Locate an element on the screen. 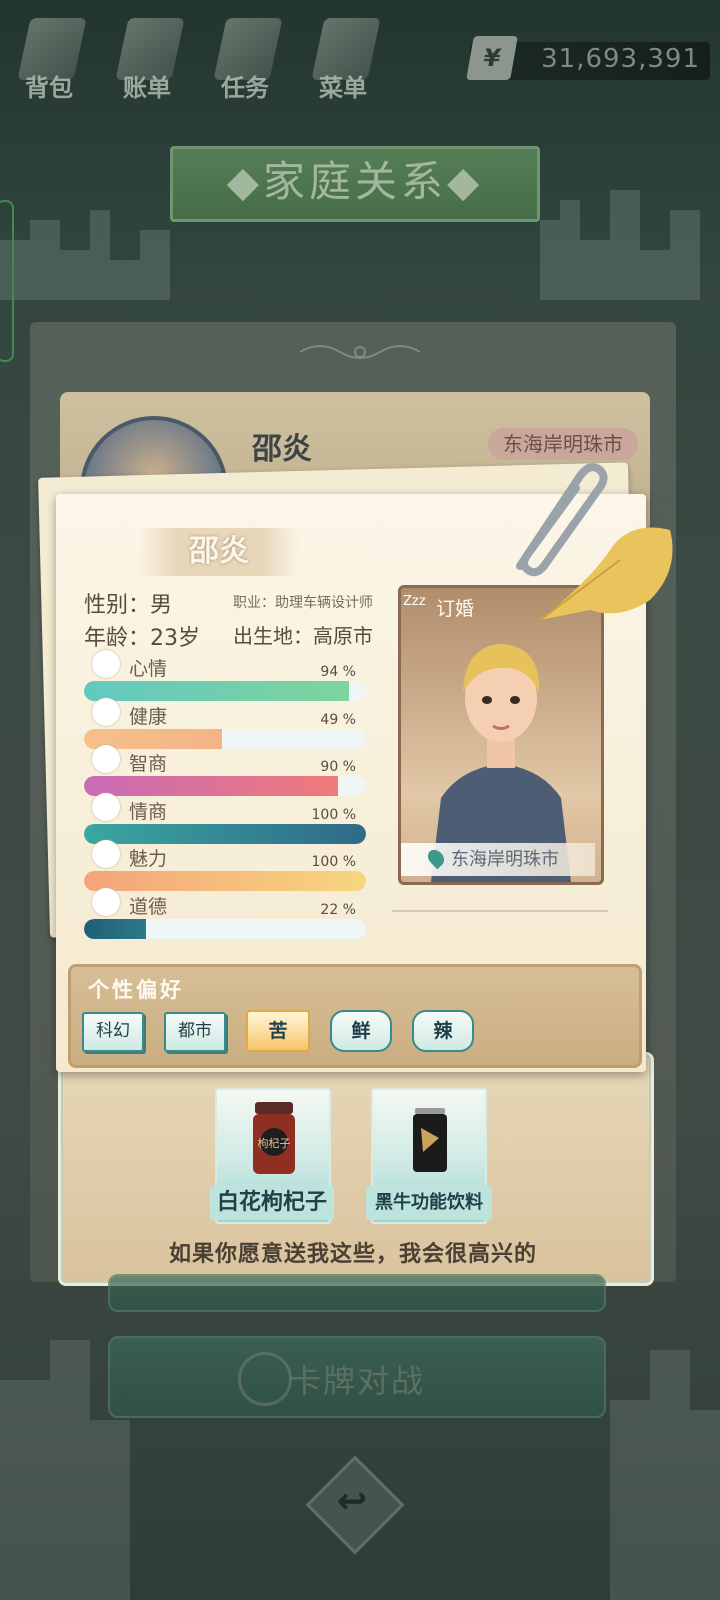  card-battle-label: 卡牌对战 is located at coordinates (356, 1381).